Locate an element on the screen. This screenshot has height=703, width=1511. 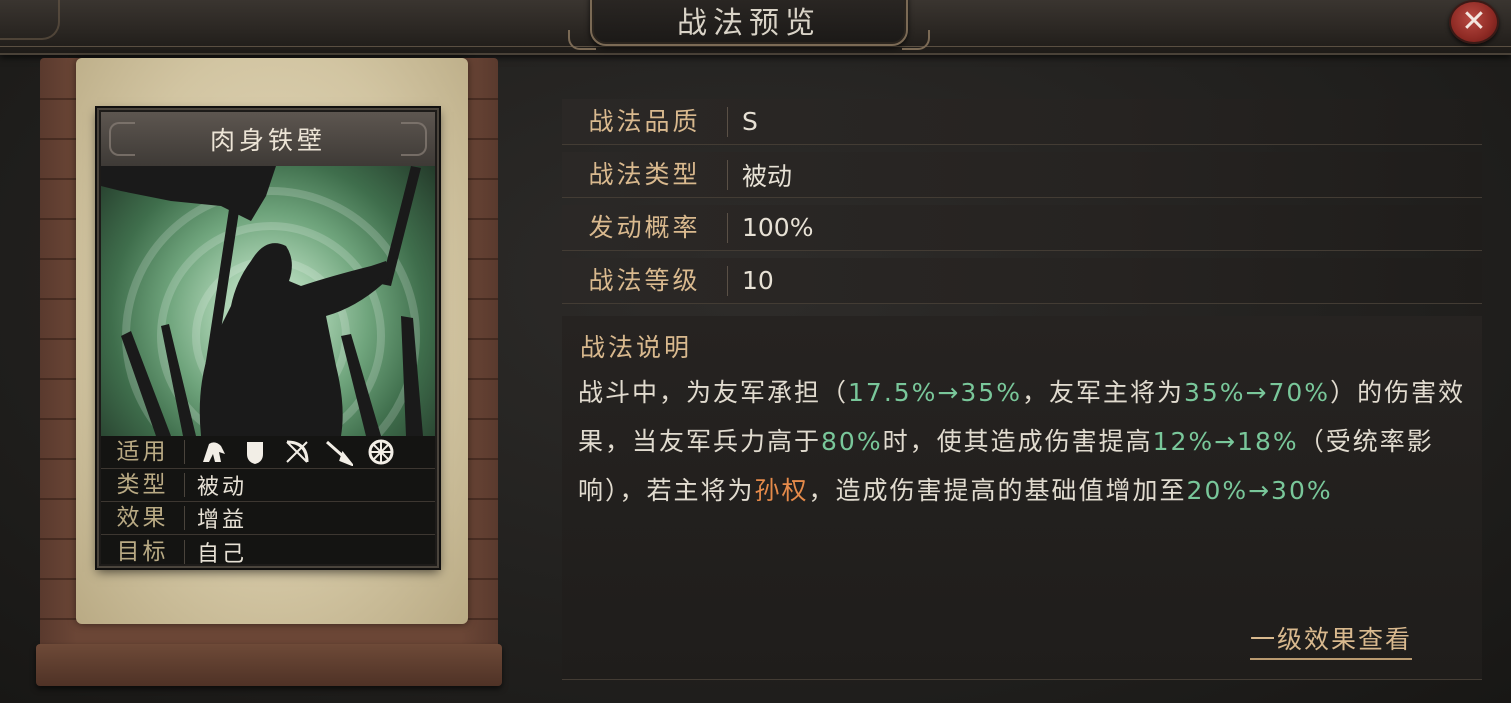
stat-label: 战法品质 is located at coordinates (645, 121).